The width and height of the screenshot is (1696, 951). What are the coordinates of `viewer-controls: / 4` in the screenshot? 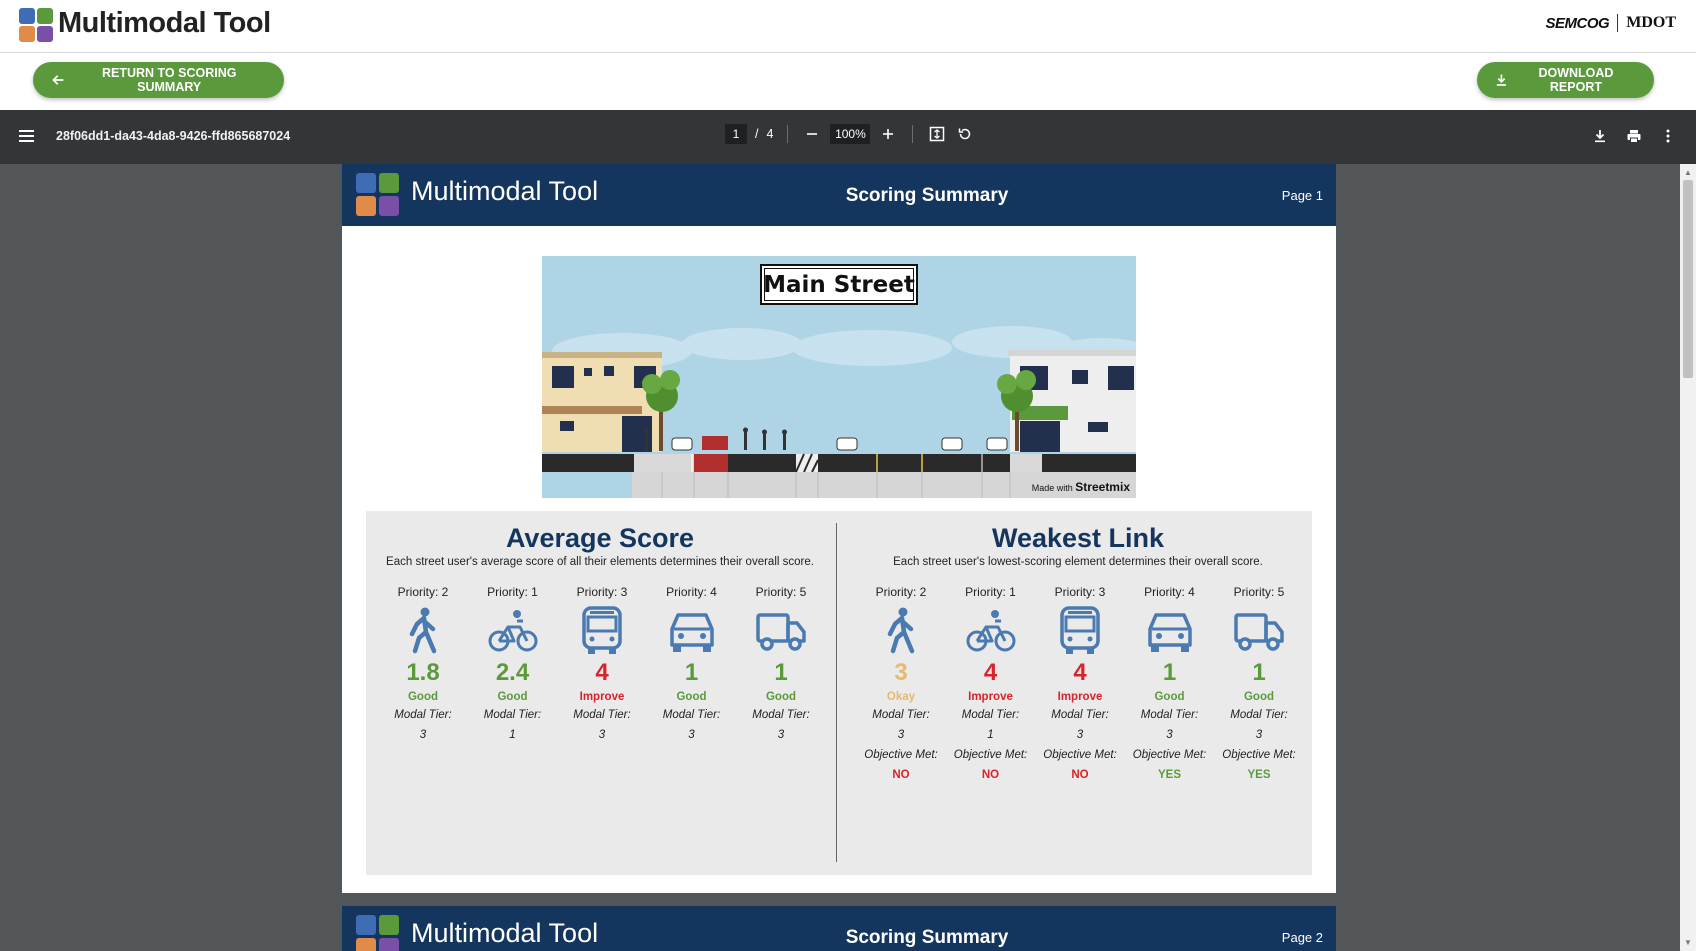 It's located at (850, 134).